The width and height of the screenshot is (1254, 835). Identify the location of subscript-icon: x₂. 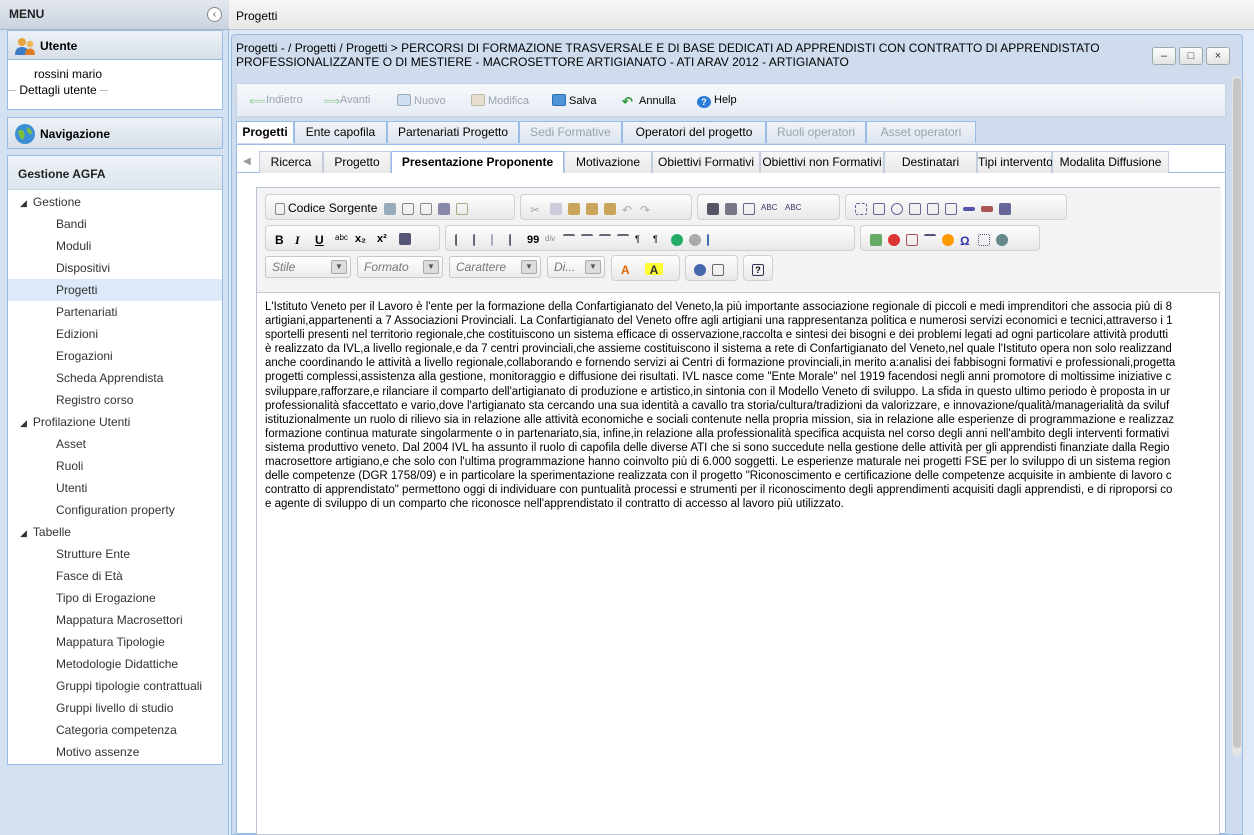
(363, 239).